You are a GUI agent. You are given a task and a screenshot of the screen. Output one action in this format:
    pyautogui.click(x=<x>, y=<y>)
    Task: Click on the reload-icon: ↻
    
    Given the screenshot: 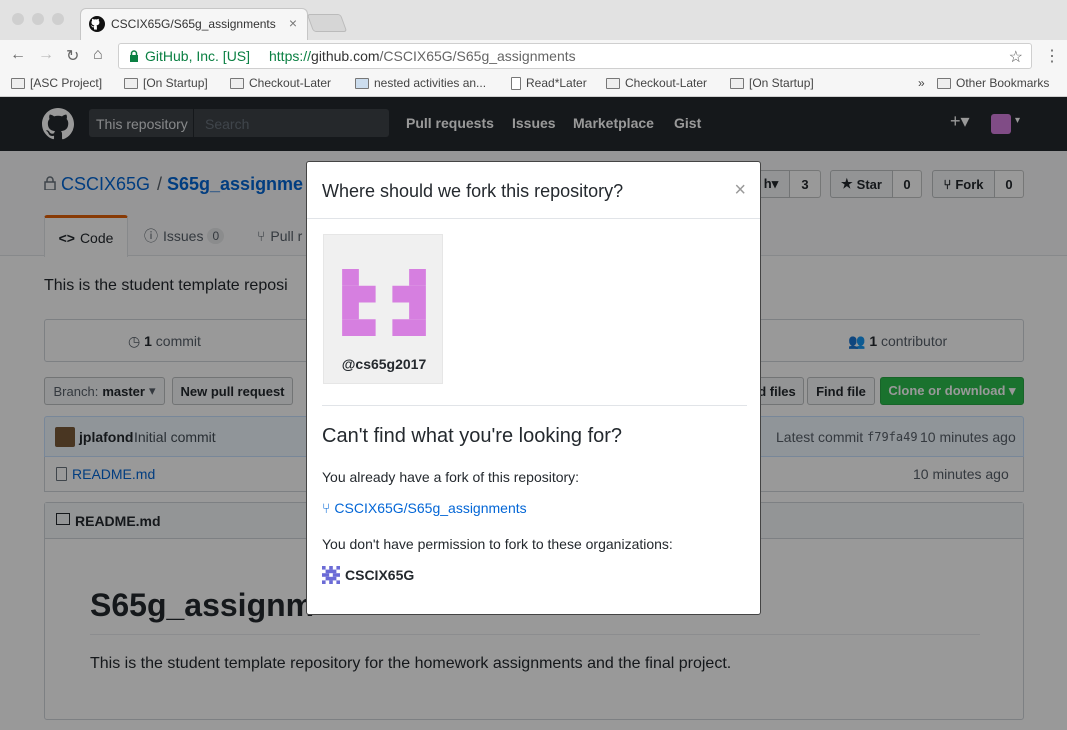 What is the action you would take?
    pyautogui.click(x=72, y=56)
    